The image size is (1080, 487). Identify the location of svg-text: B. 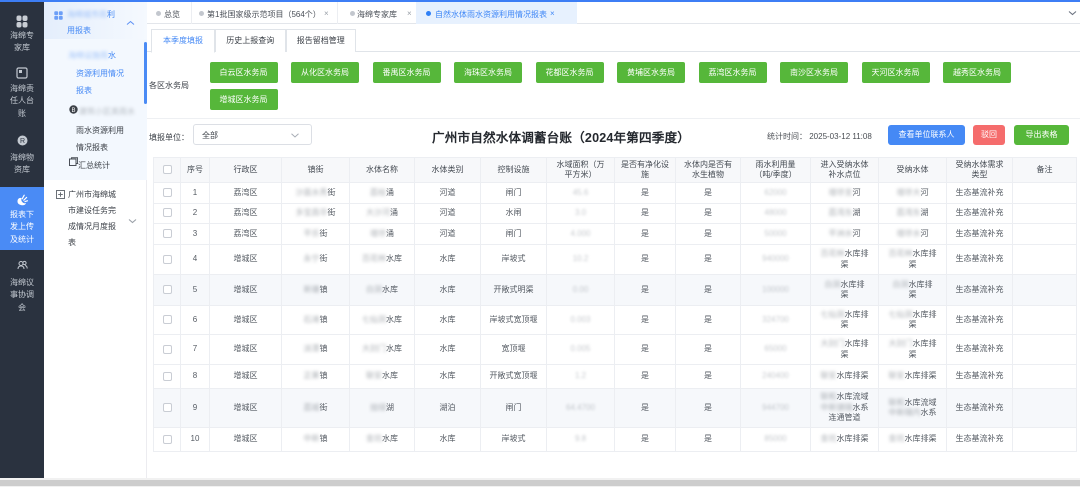
(73, 111).